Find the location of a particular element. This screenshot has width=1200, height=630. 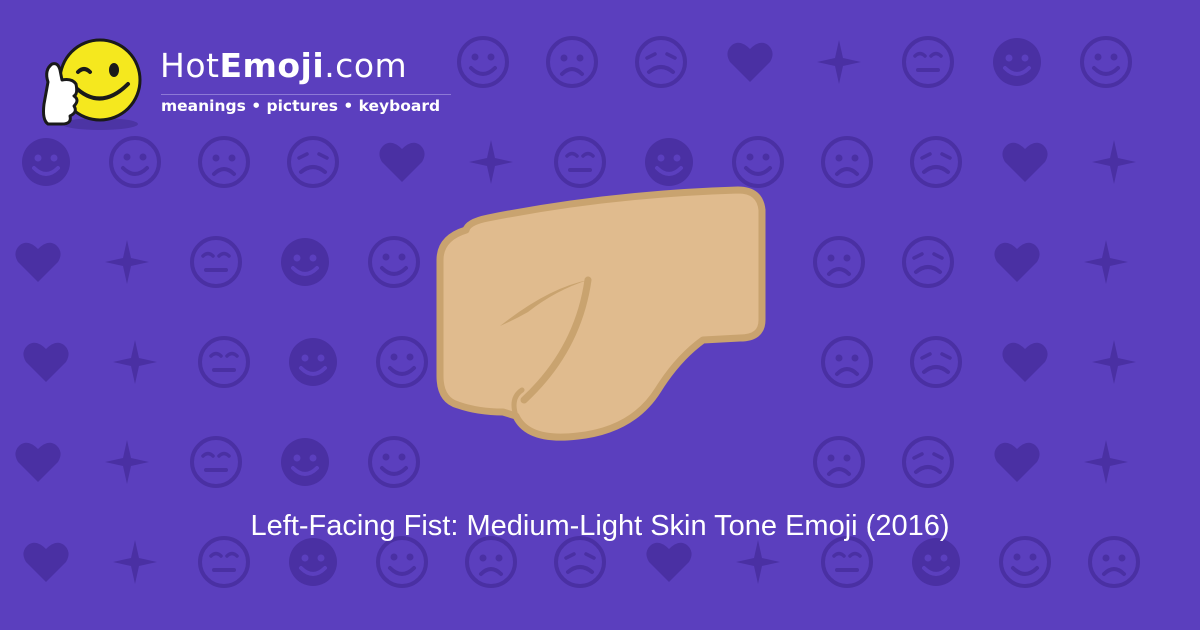

site-name-suffix: .com is located at coordinates (366, 65).